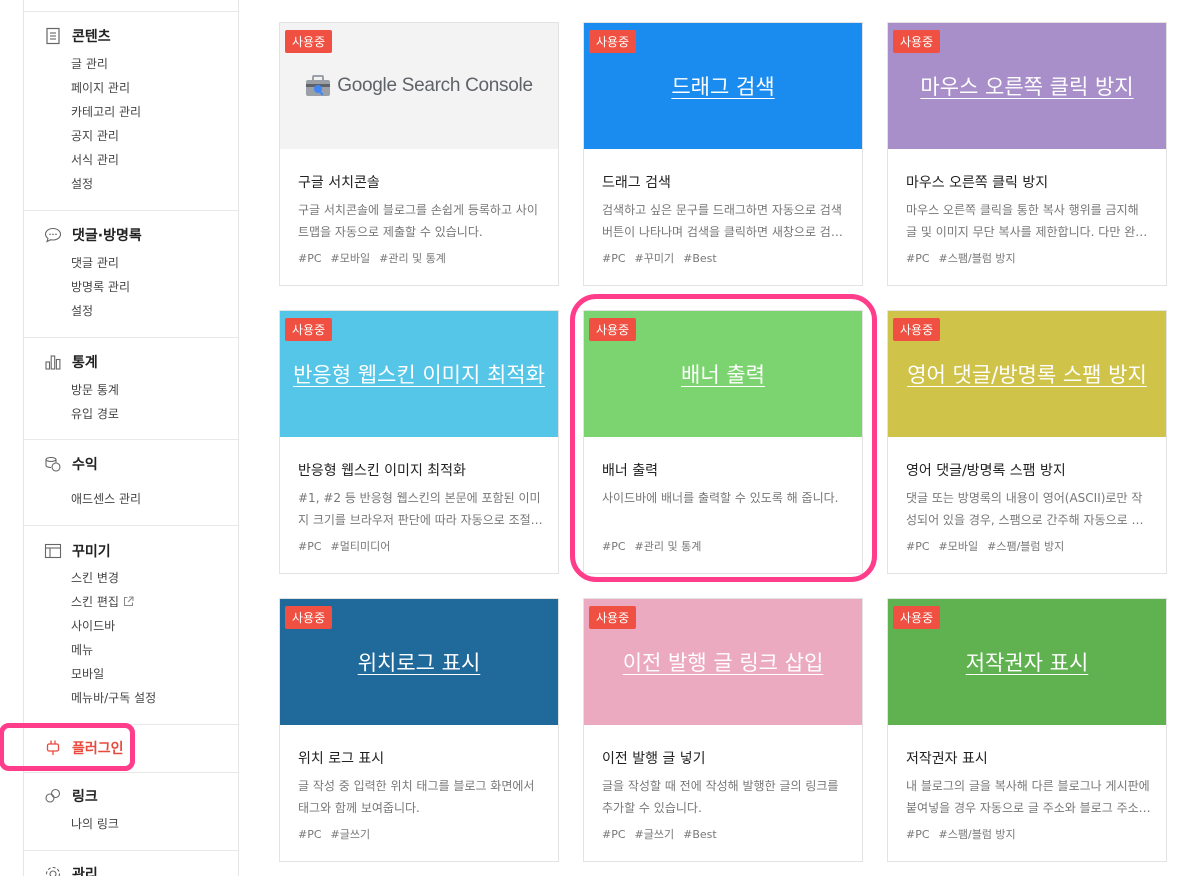  Describe the element at coordinates (636, 183) in the screenshot. I see `plugin-name: 드래그 검색` at that location.